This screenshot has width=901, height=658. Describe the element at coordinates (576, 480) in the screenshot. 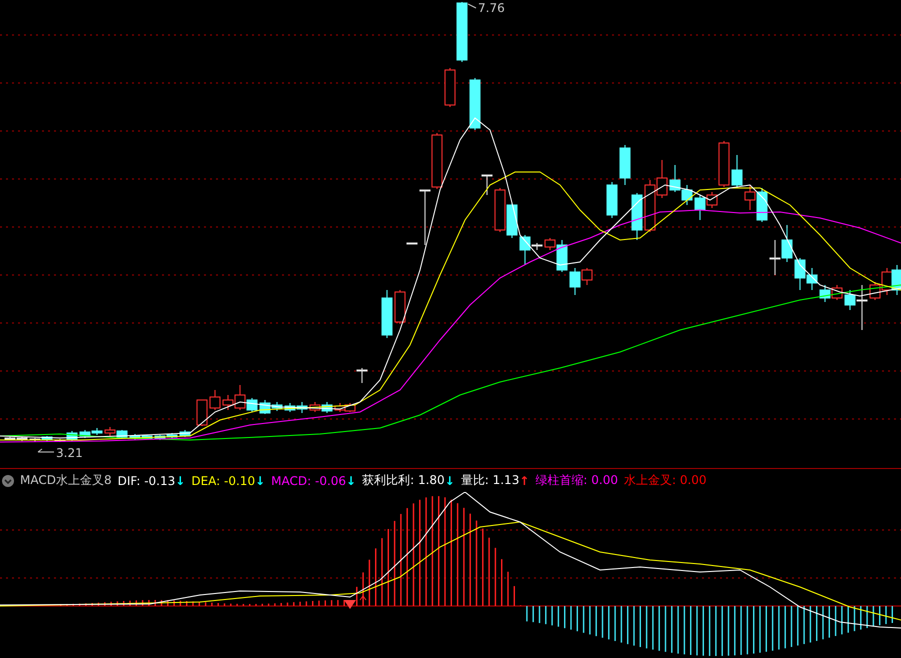

I see `indicator-value: 绿柱首缩: 0.00` at that location.